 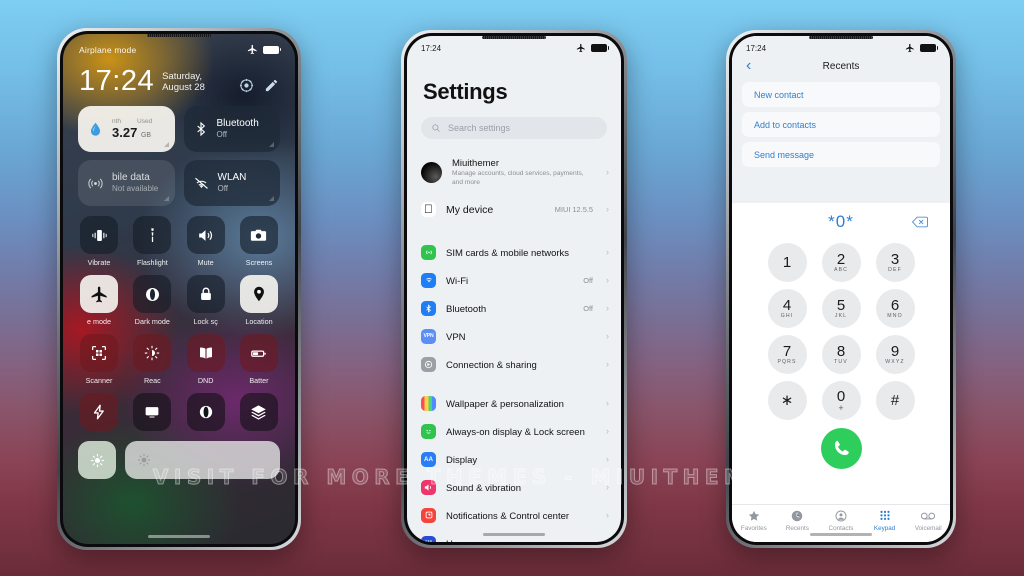 I want to click on key-hash: #, so click(x=895, y=400).